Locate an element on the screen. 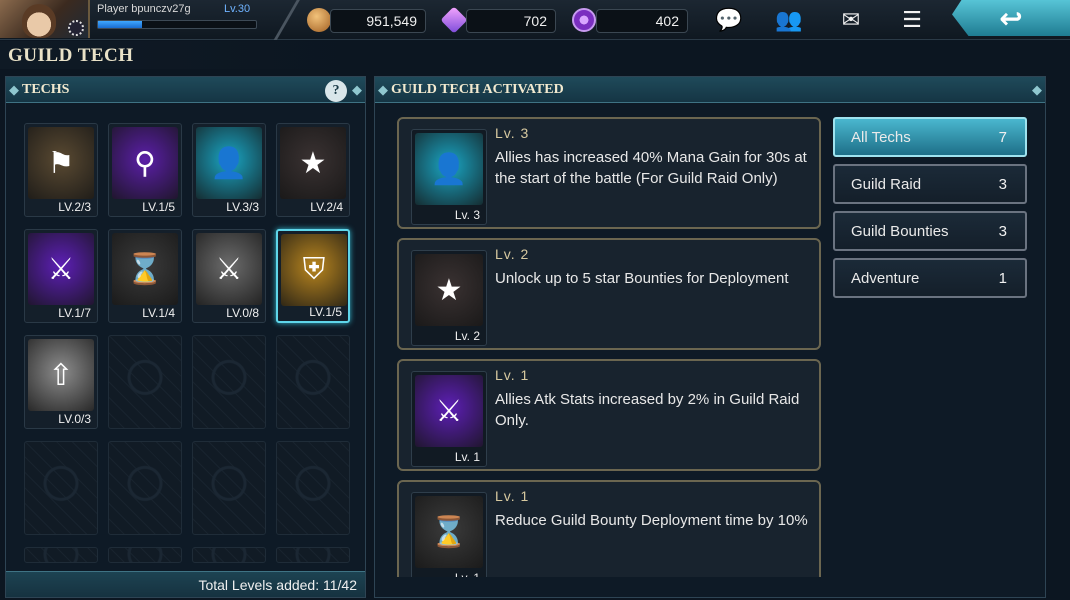 This screenshot has height=600, width=1070. activated-title: GUILD TECH ACTIVATED is located at coordinates (477, 89).